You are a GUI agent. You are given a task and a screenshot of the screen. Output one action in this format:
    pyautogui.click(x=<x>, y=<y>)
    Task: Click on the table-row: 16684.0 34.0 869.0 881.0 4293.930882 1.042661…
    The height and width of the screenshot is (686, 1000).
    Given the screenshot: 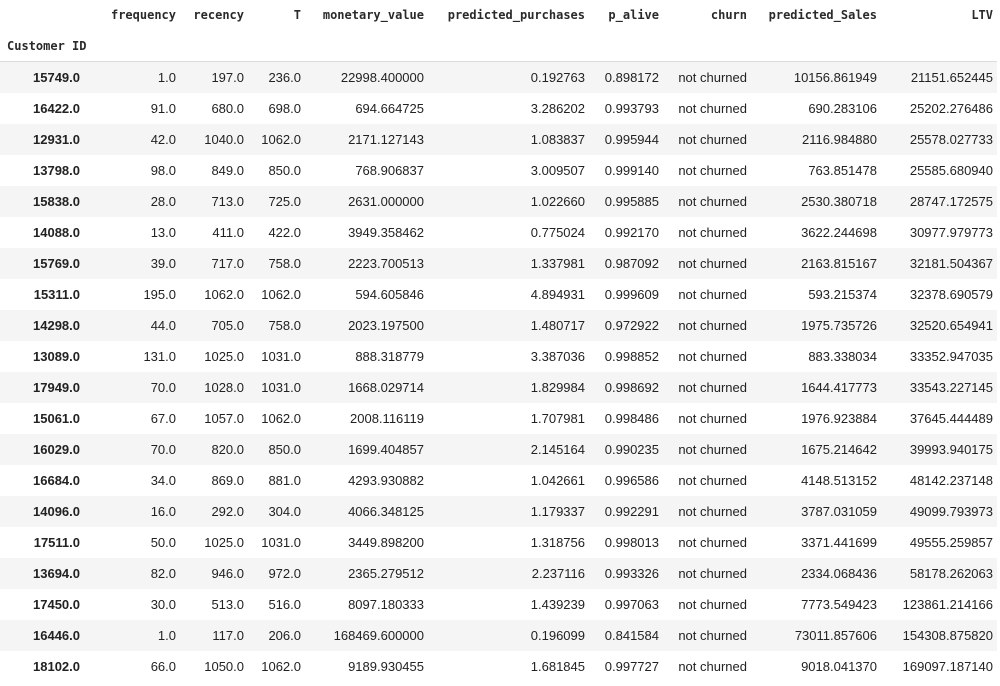 What is the action you would take?
    pyautogui.click(x=498, y=480)
    